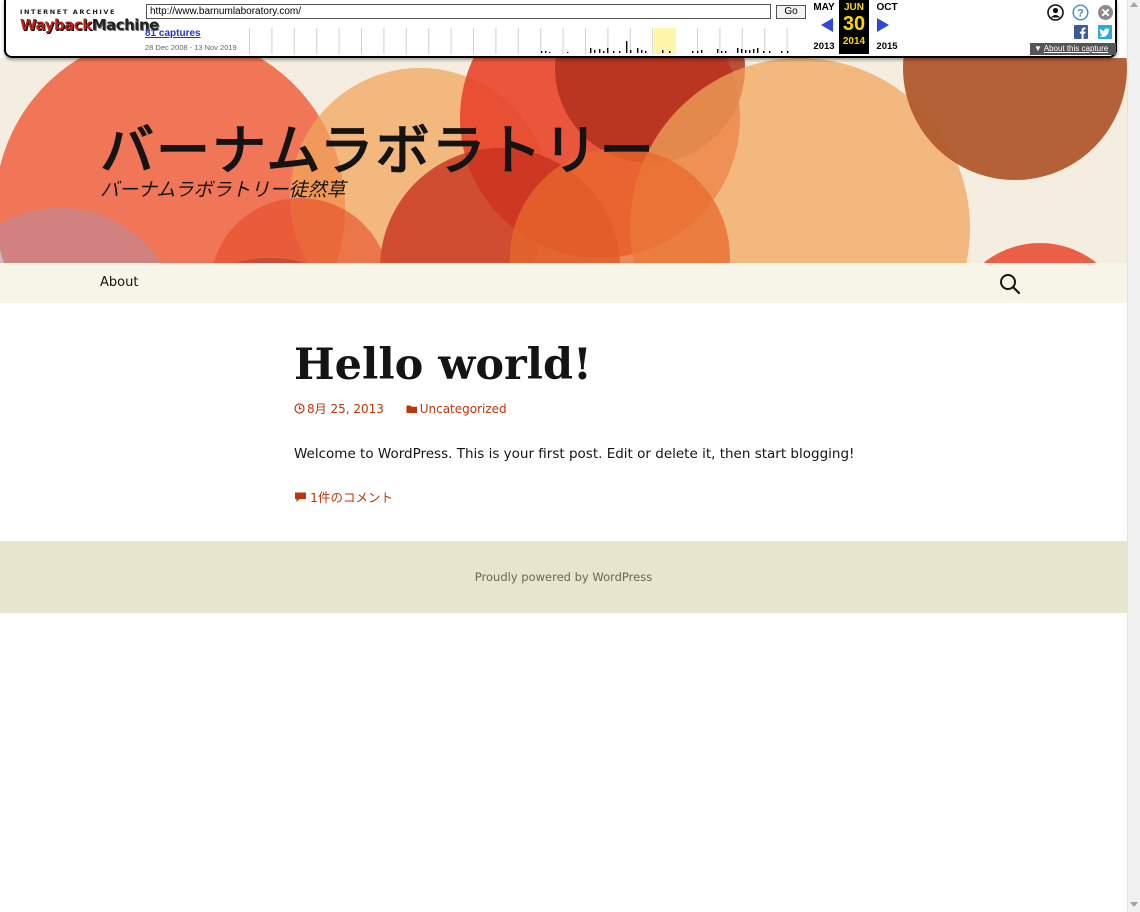 This screenshot has height=912, width=1140. I want to click on post-meta: 8月 25, 2013 Uncategorized, so click(400, 408).